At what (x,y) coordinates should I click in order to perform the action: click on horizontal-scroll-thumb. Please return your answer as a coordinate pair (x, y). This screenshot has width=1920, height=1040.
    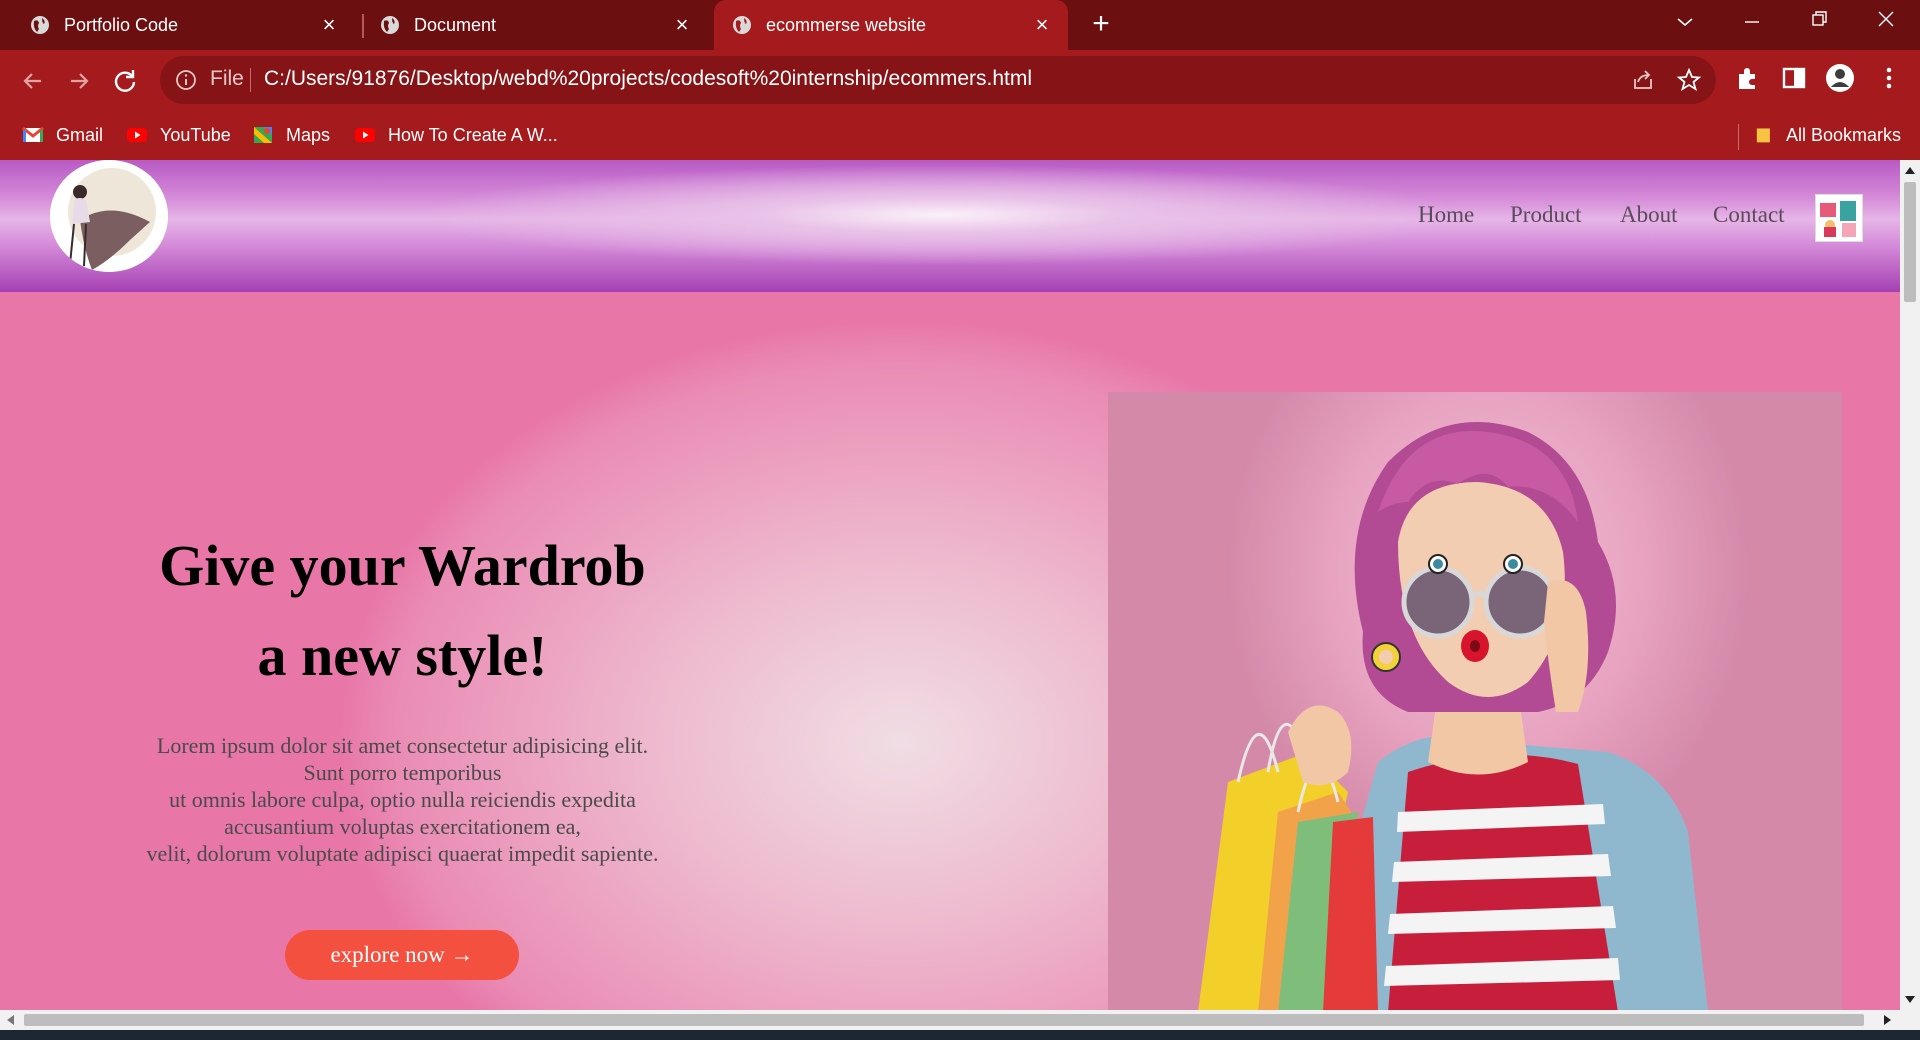
    Looking at the image, I should click on (944, 1020).